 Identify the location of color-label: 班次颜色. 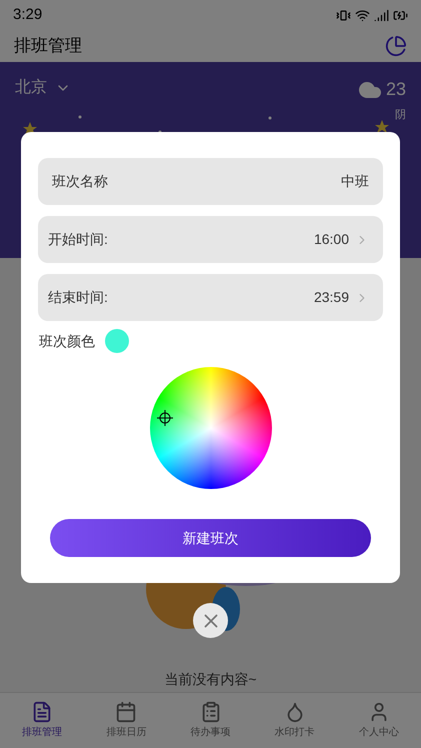
(67, 341).